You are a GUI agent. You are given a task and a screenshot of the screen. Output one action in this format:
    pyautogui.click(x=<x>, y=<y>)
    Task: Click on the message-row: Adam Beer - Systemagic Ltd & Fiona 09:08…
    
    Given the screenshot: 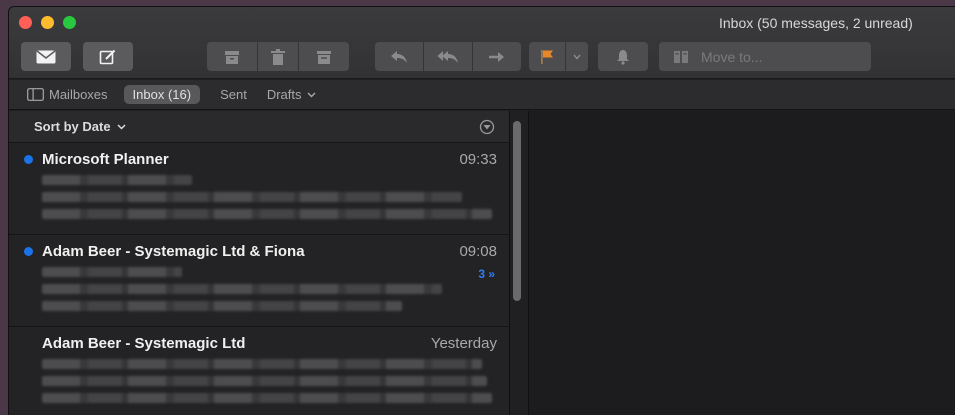 What is the action you would take?
    pyautogui.click(x=259, y=281)
    